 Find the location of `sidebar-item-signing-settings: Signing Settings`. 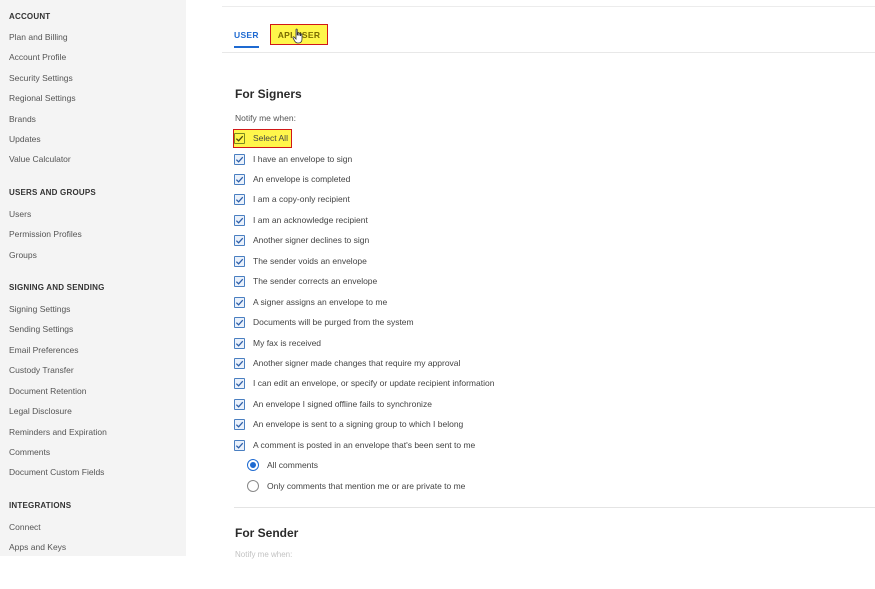

sidebar-item-signing-settings: Signing Settings is located at coordinates (39, 309).